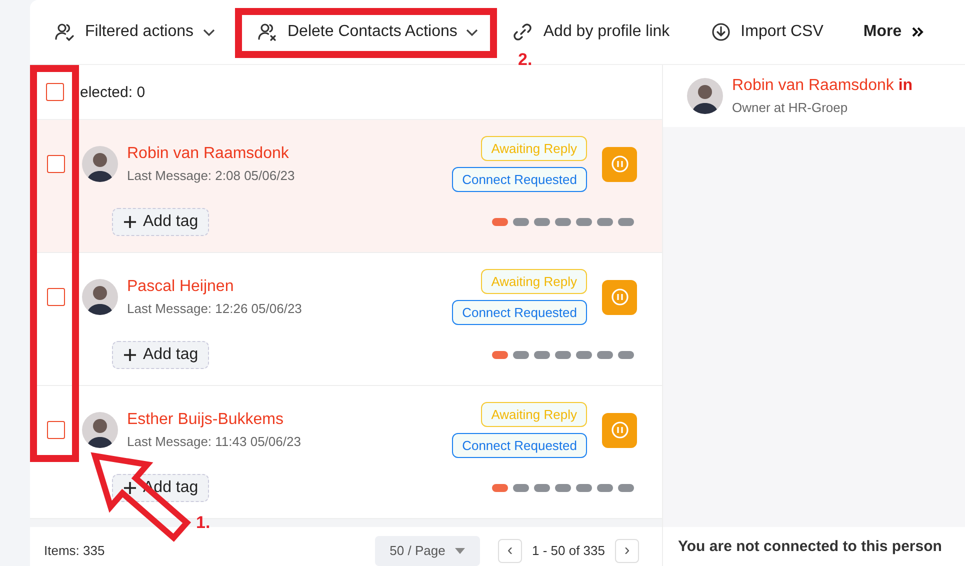  I want to click on contact-name: Robin van Raamsdonk, so click(289, 154).